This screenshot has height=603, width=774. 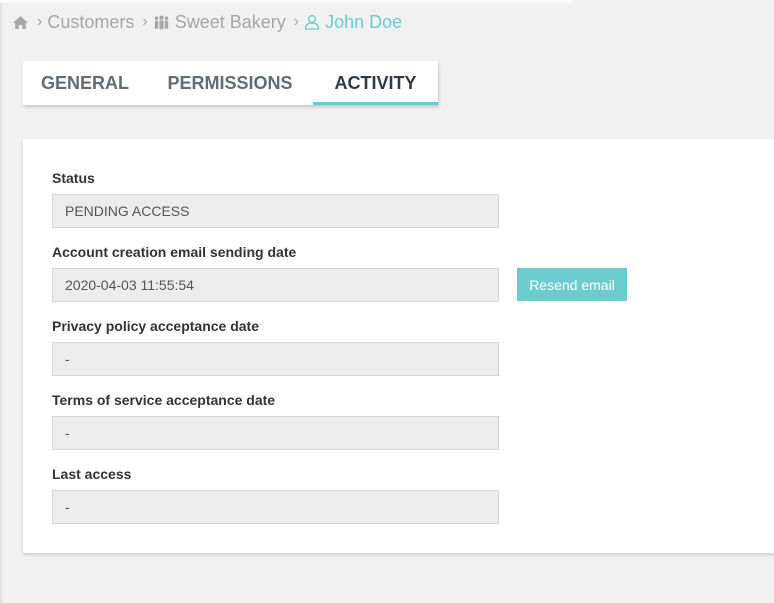 I want to click on breadcrumb: › Customers › Sweet Bakery › John Doe, so click(x=207, y=22).